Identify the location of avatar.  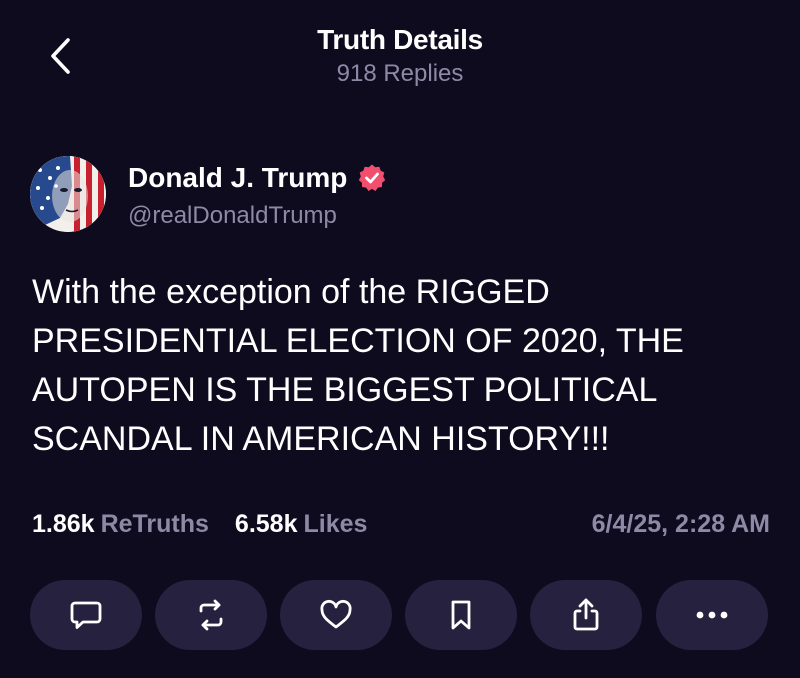
(68, 194).